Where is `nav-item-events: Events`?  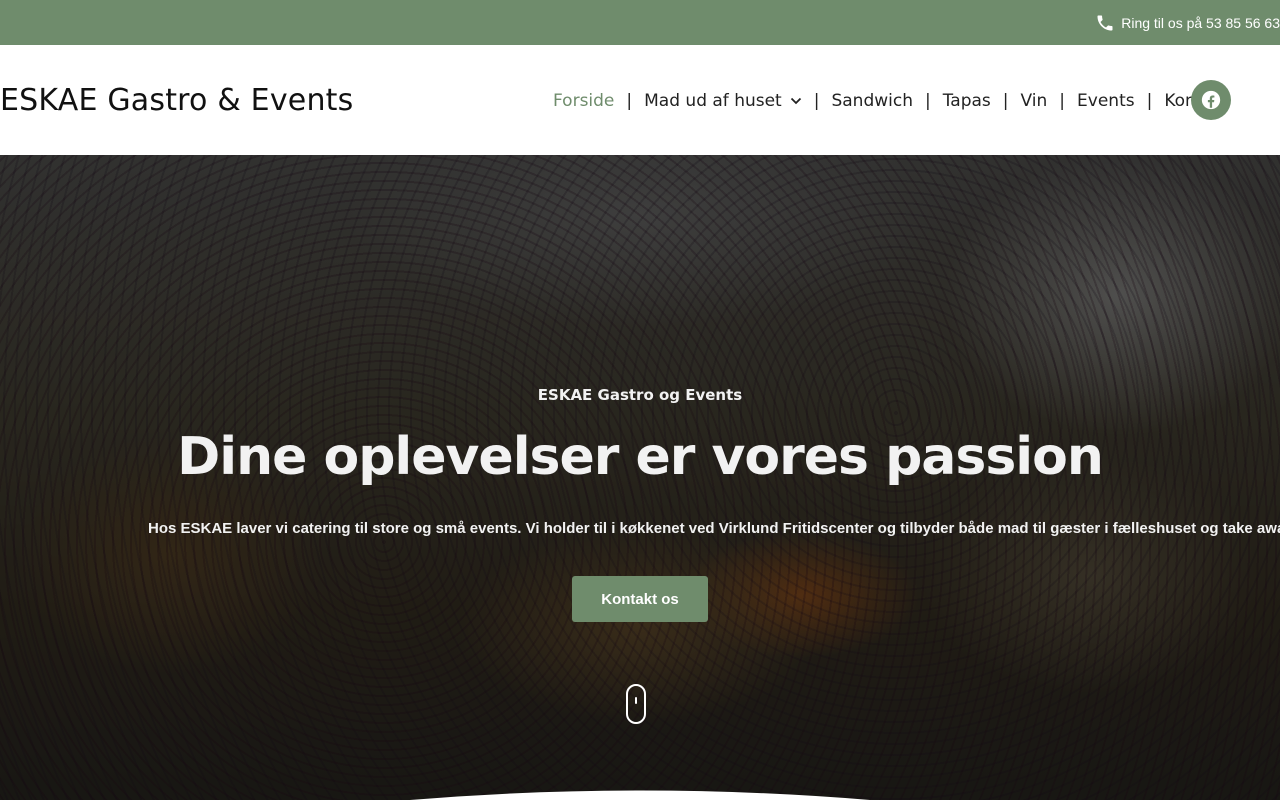 nav-item-events: Events is located at coordinates (1106, 101).